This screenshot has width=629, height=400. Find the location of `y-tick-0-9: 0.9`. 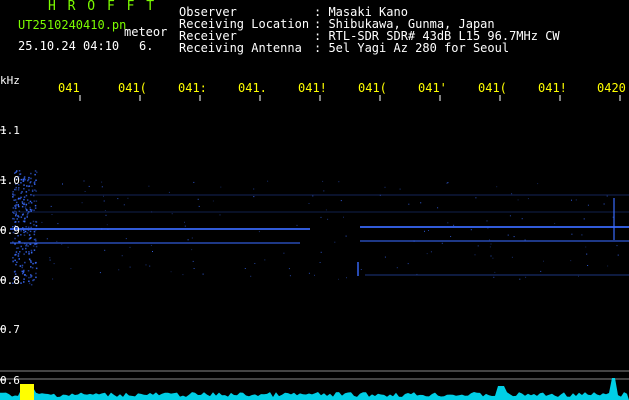

y-tick-0-9: 0.9 is located at coordinates (10, 230).